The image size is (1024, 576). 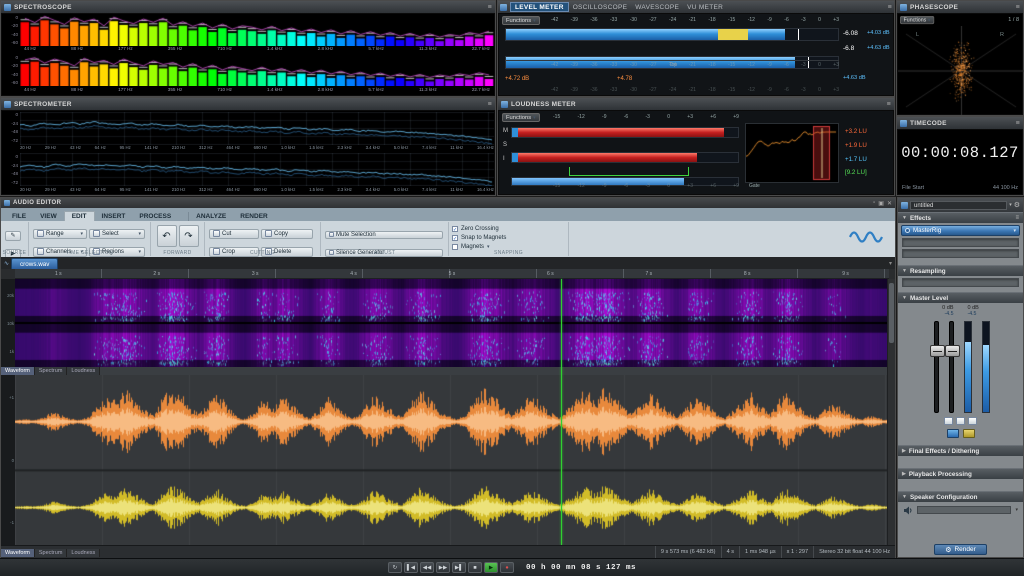 I want to click on editor-minimize-icon: ▫, so click(x=874, y=203).